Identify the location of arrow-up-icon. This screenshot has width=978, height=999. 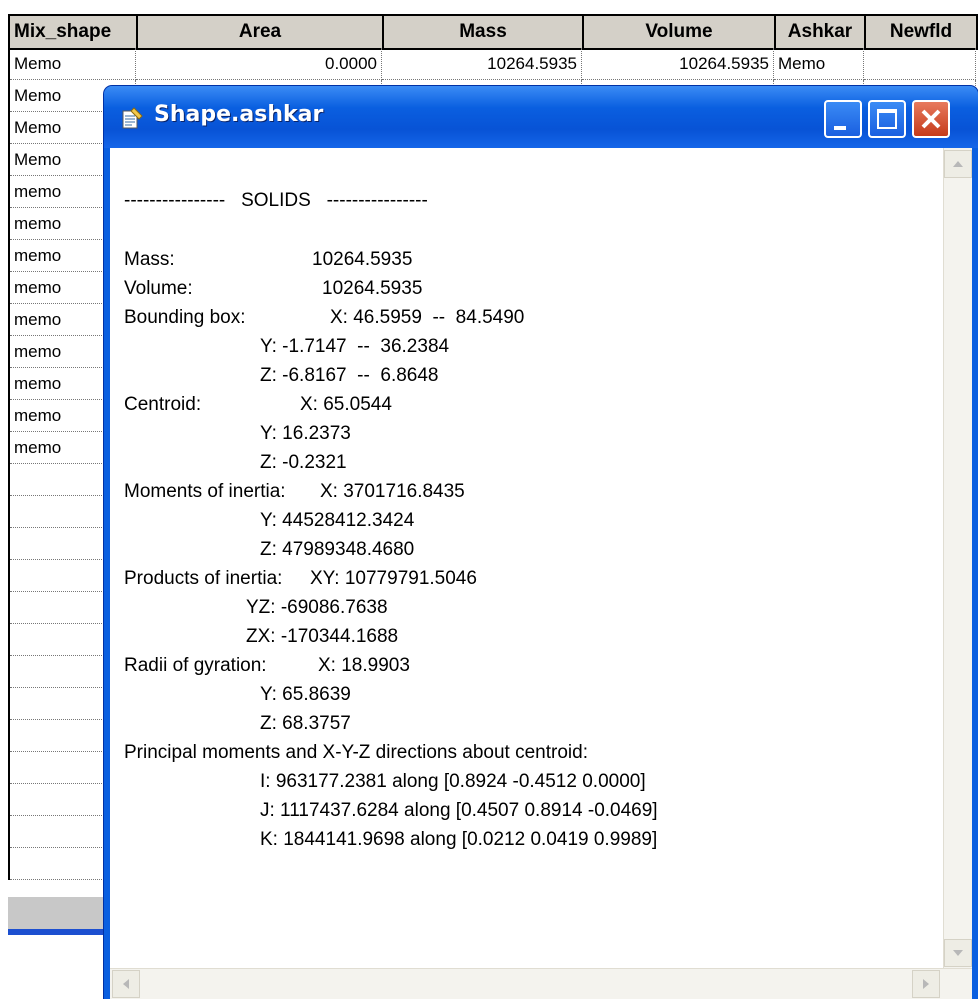
(958, 164).